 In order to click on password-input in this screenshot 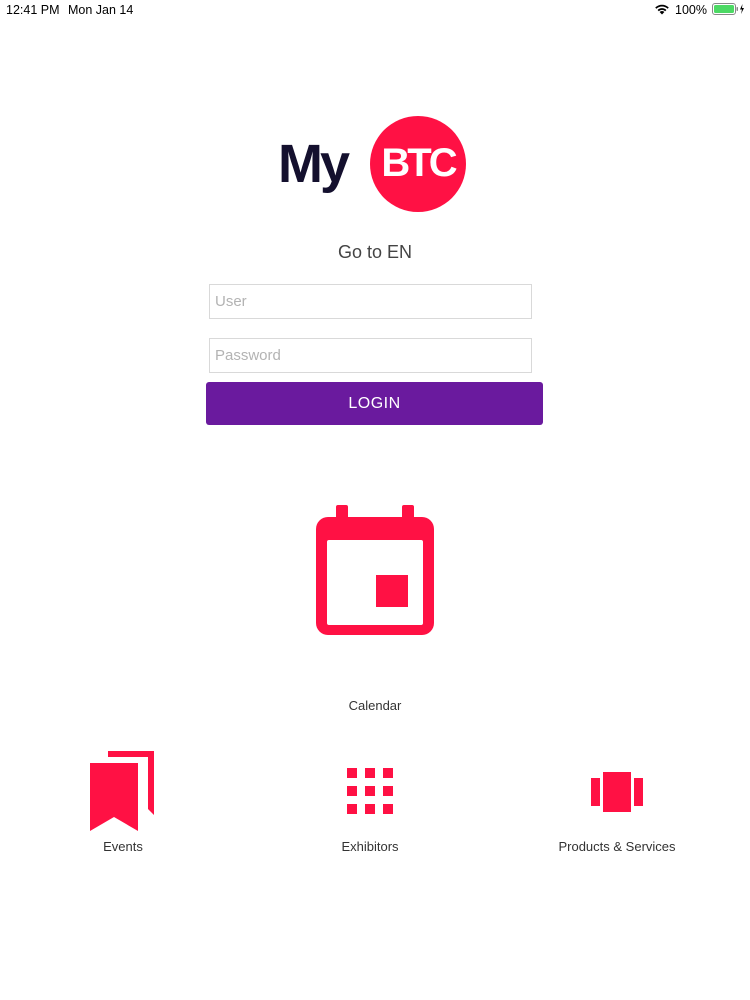, I will do `click(370, 355)`.